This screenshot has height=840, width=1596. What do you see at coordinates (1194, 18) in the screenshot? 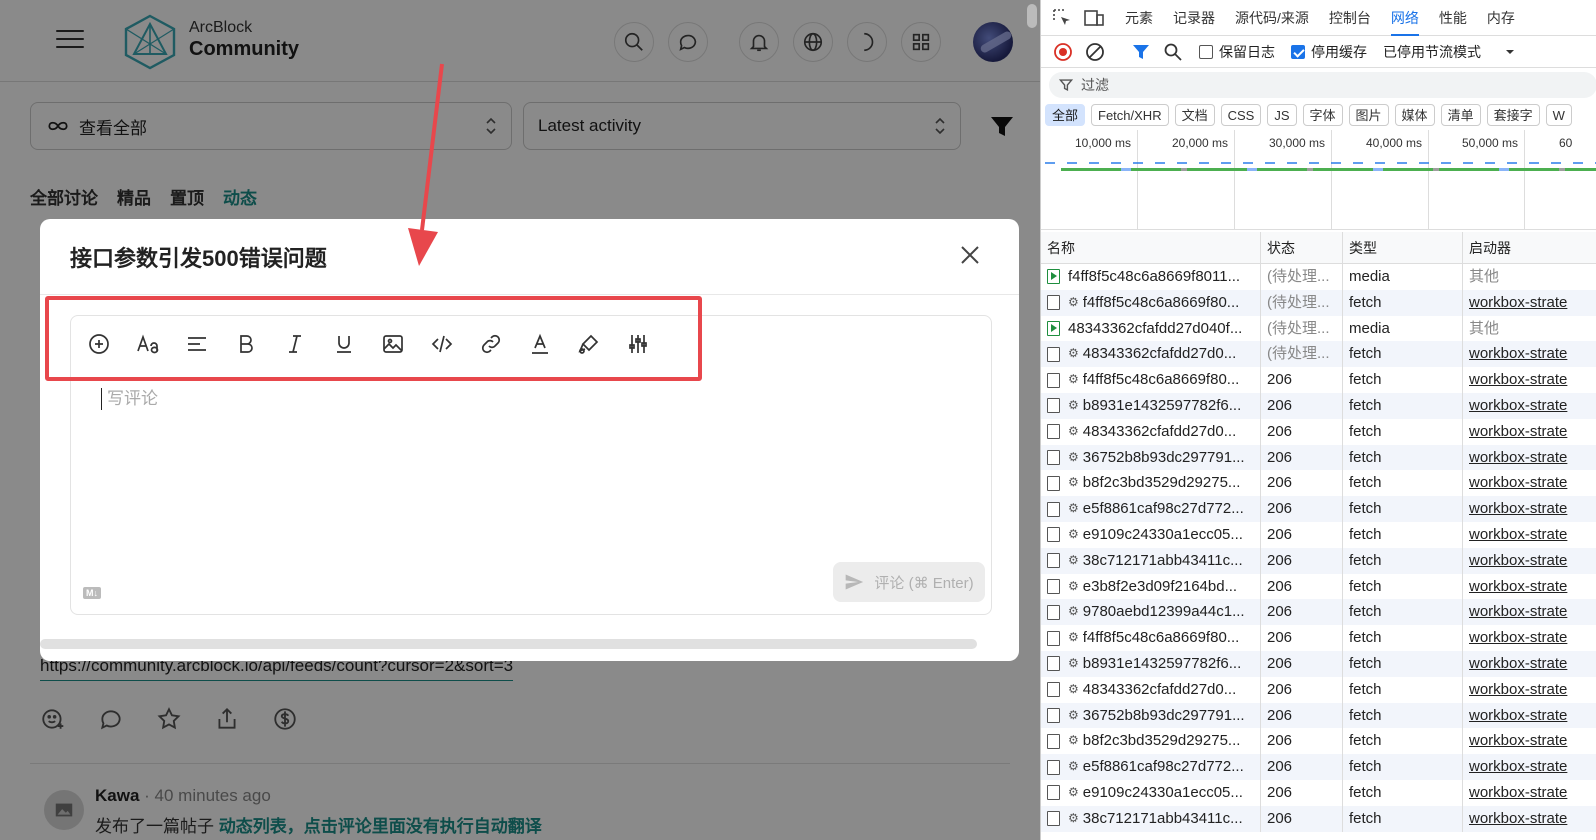
I see `devtools-tab-recorder: 记录器` at bounding box center [1194, 18].